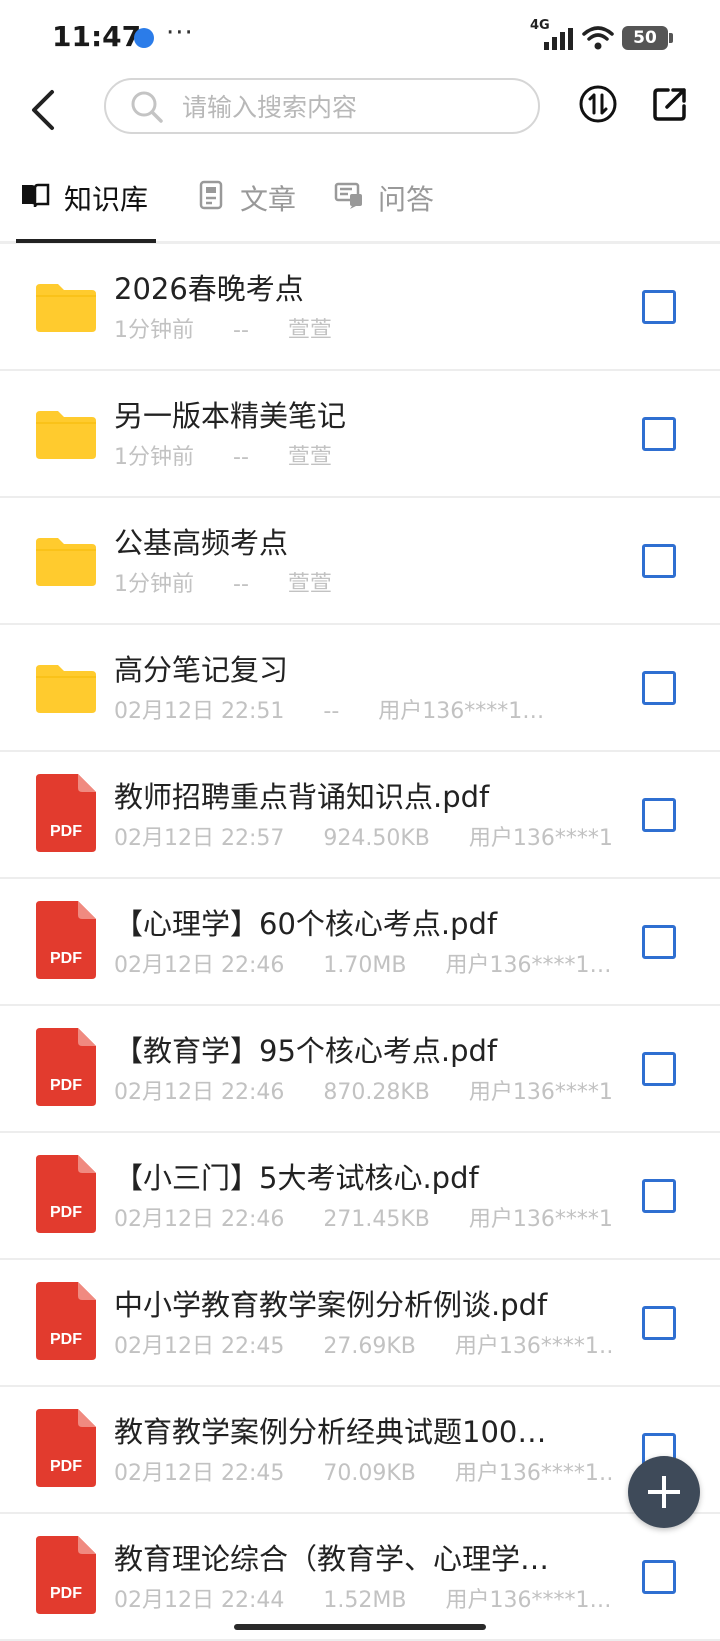 The height and width of the screenshot is (1641, 720). I want to click on back-arrow-icon, so click(44, 110).